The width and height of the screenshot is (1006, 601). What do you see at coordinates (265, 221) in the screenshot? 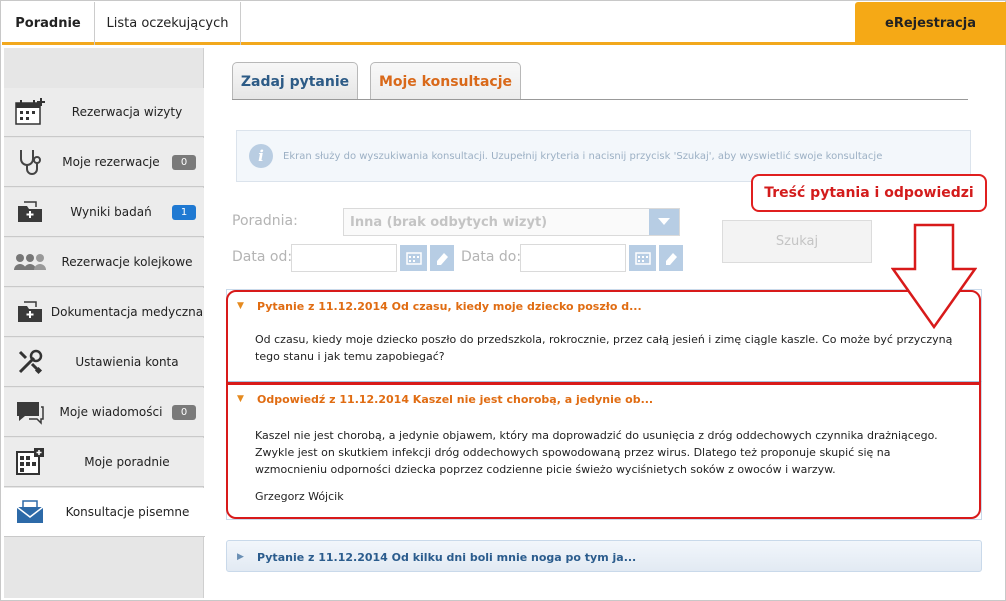
I see `poradnia-label: Poradnia:` at bounding box center [265, 221].